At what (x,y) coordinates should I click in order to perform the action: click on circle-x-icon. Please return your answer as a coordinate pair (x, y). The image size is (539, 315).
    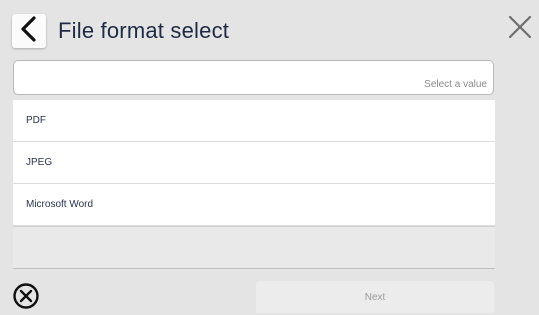
    Looking at the image, I should click on (26, 298).